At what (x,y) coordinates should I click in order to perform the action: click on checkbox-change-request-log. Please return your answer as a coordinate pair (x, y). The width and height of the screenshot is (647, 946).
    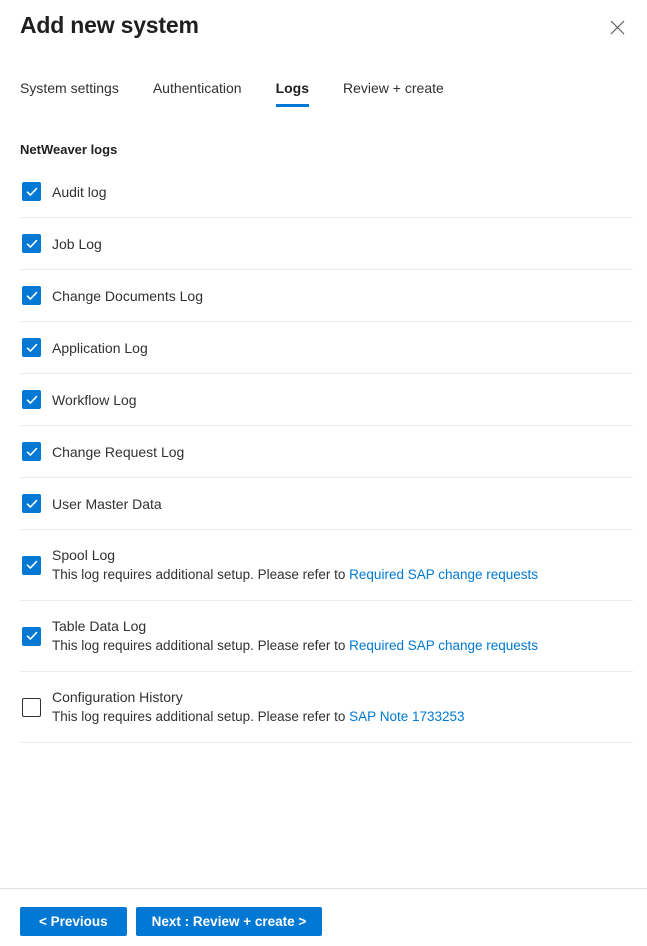
    Looking at the image, I should click on (31, 451).